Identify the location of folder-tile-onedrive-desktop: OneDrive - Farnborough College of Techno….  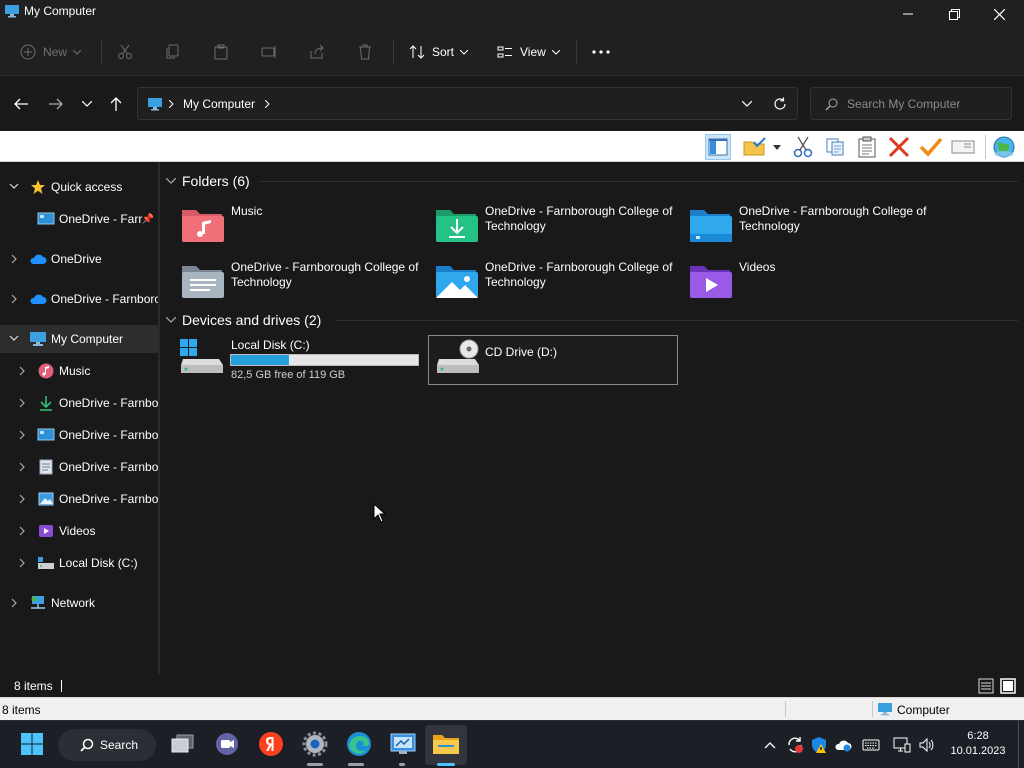
(813, 228).